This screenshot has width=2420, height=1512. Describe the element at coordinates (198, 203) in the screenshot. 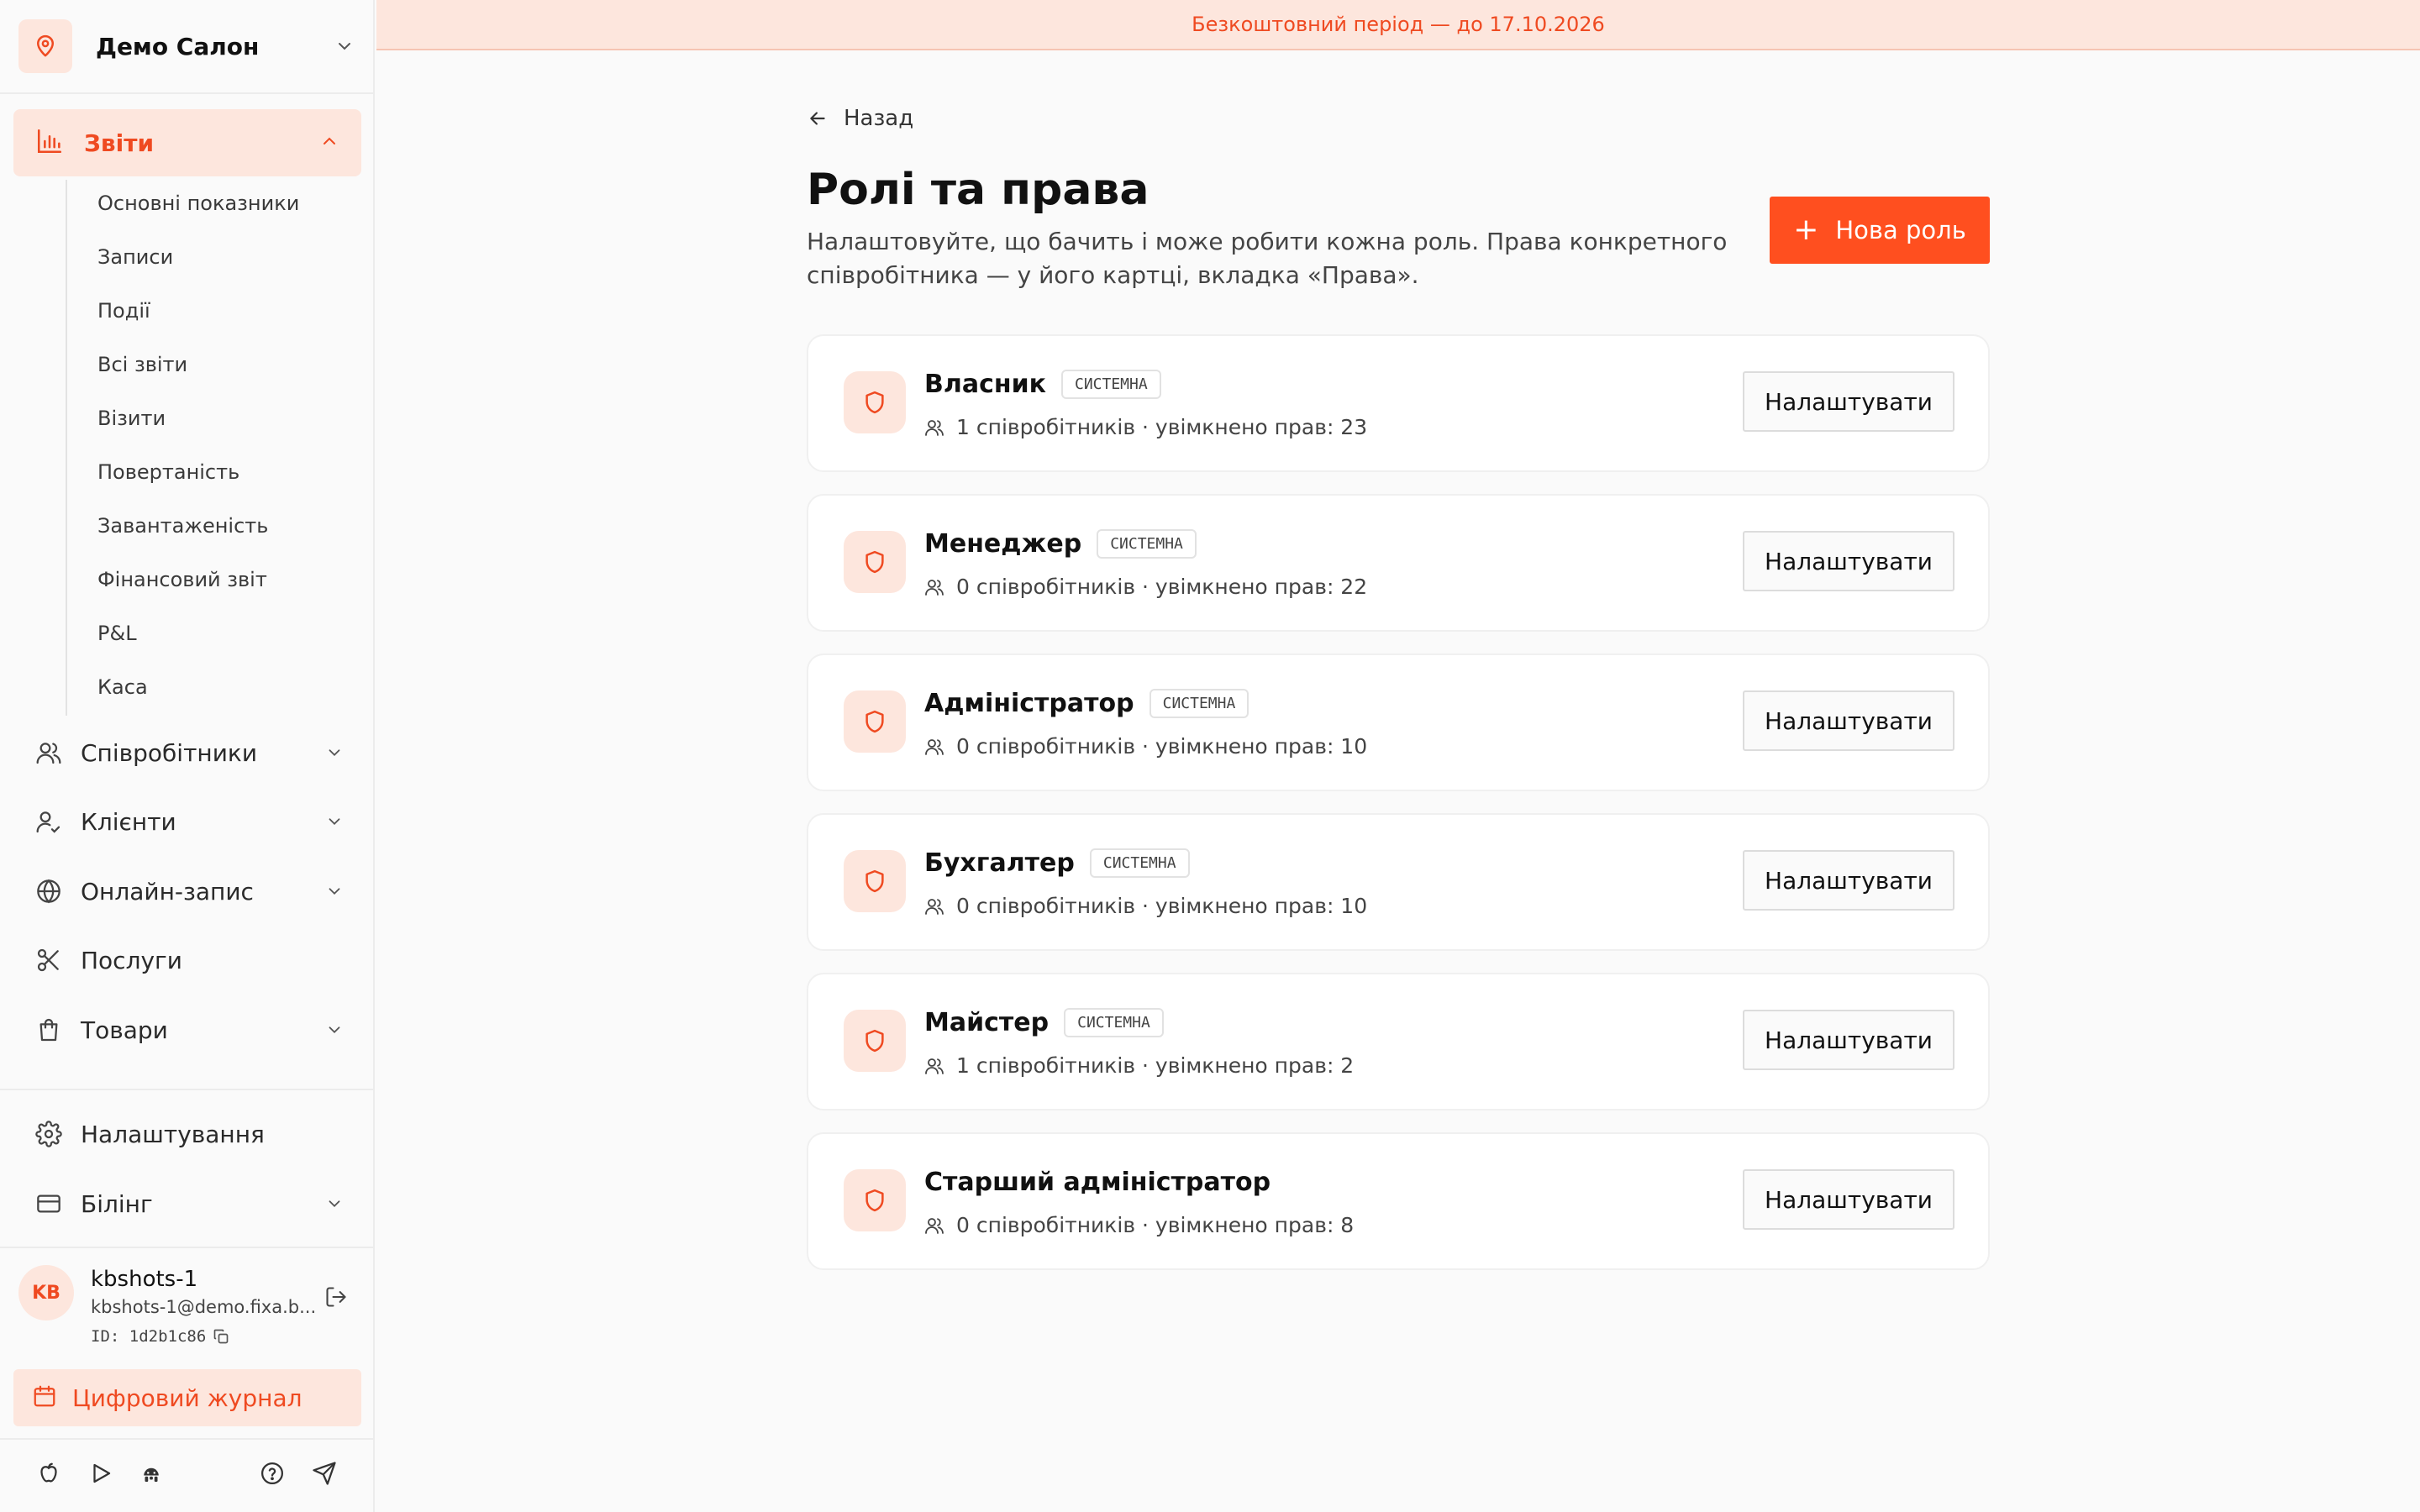

I see `subnav-item-main-metrics: Основні показники` at that location.